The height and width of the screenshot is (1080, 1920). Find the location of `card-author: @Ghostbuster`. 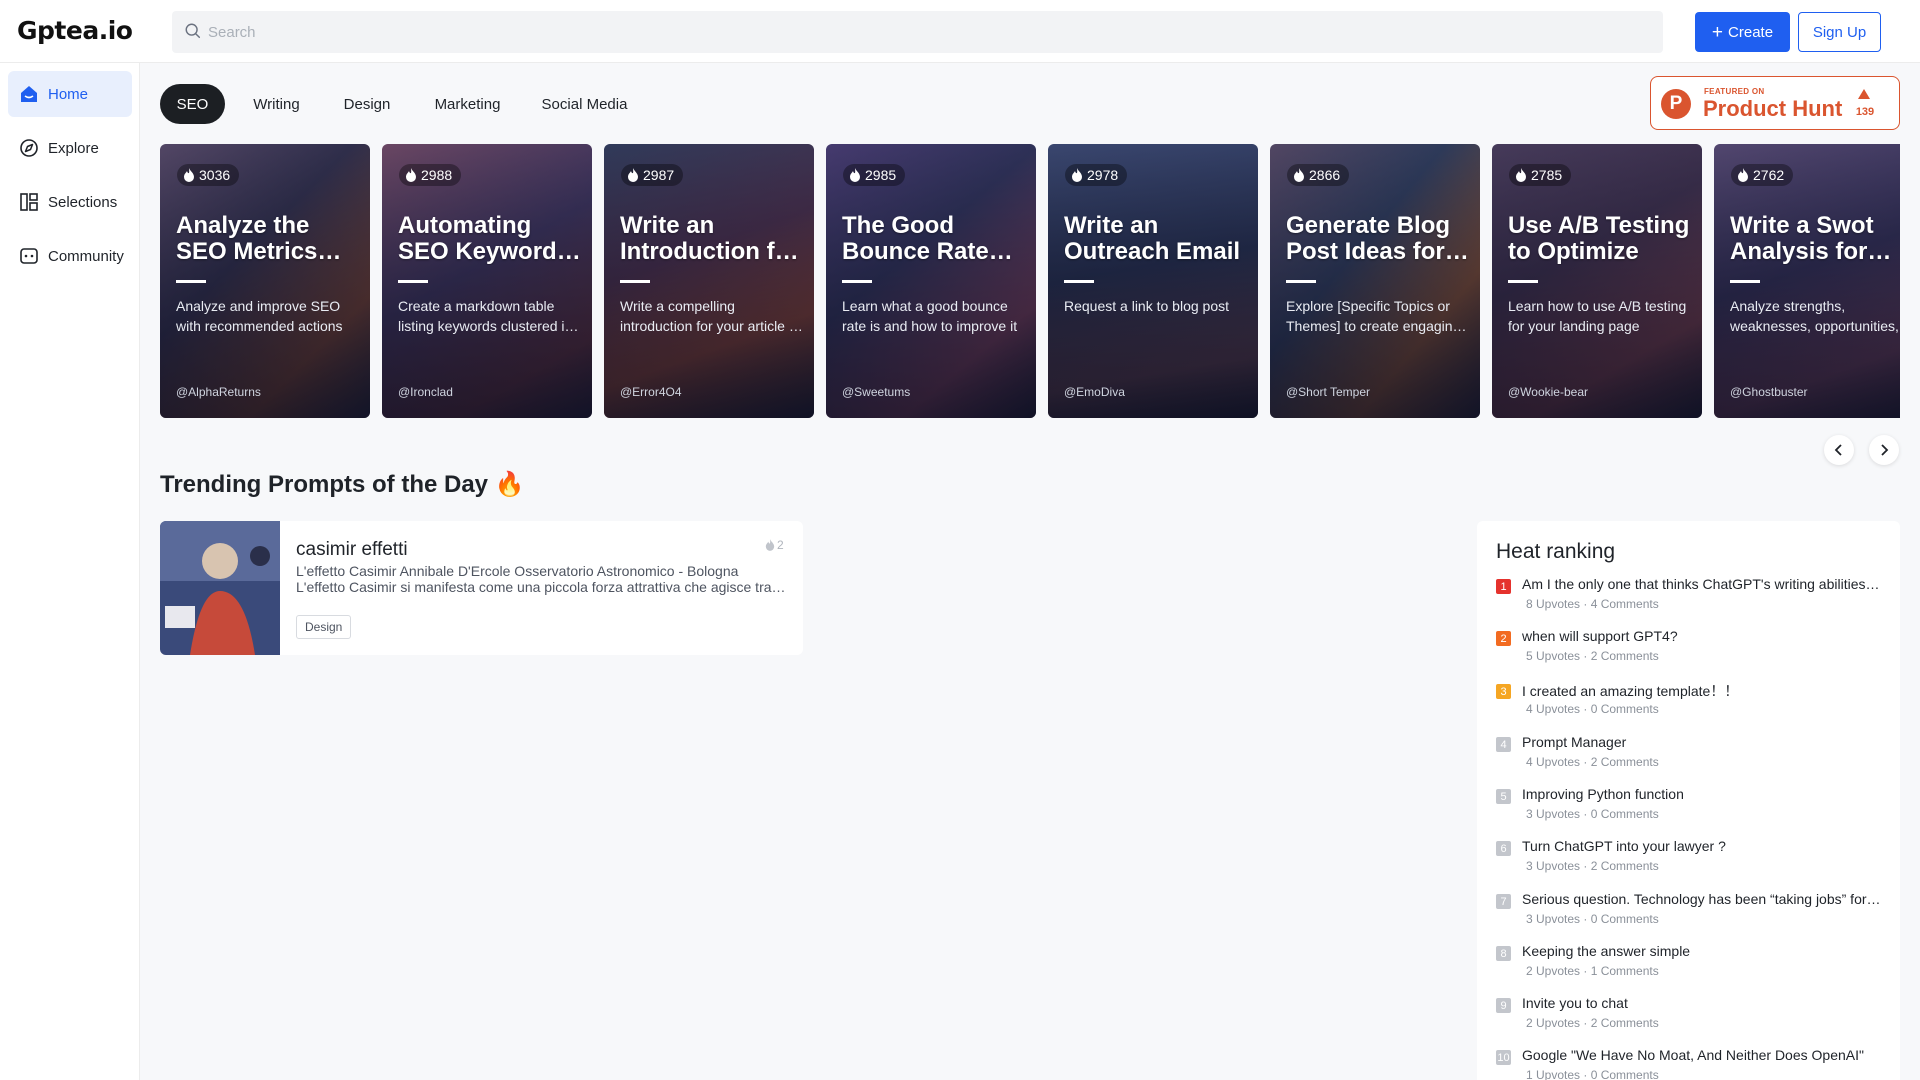

card-author: @Ghostbuster is located at coordinates (1769, 392).